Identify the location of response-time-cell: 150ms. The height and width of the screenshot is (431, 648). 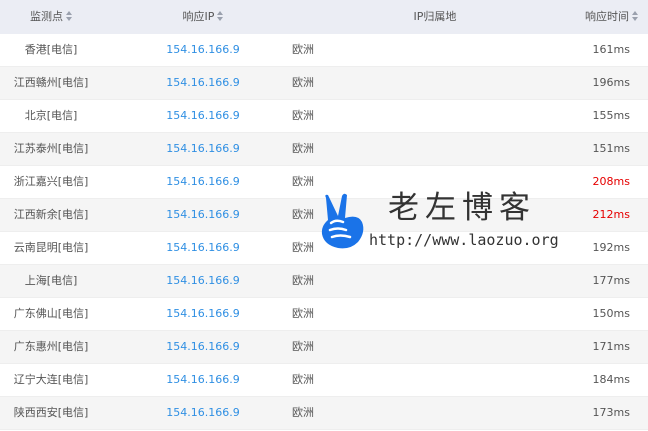
(611, 313).